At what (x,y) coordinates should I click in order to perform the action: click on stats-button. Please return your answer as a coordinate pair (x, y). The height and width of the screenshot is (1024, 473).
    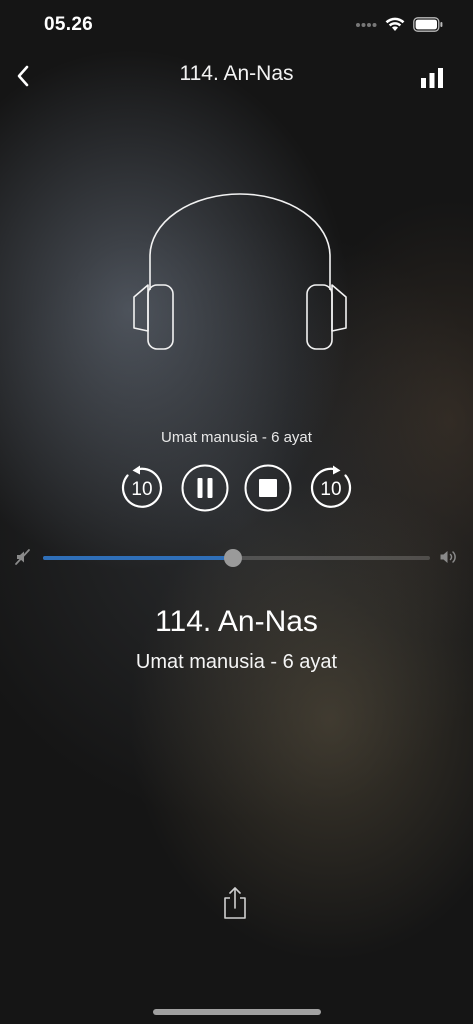
    Looking at the image, I should click on (432, 78).